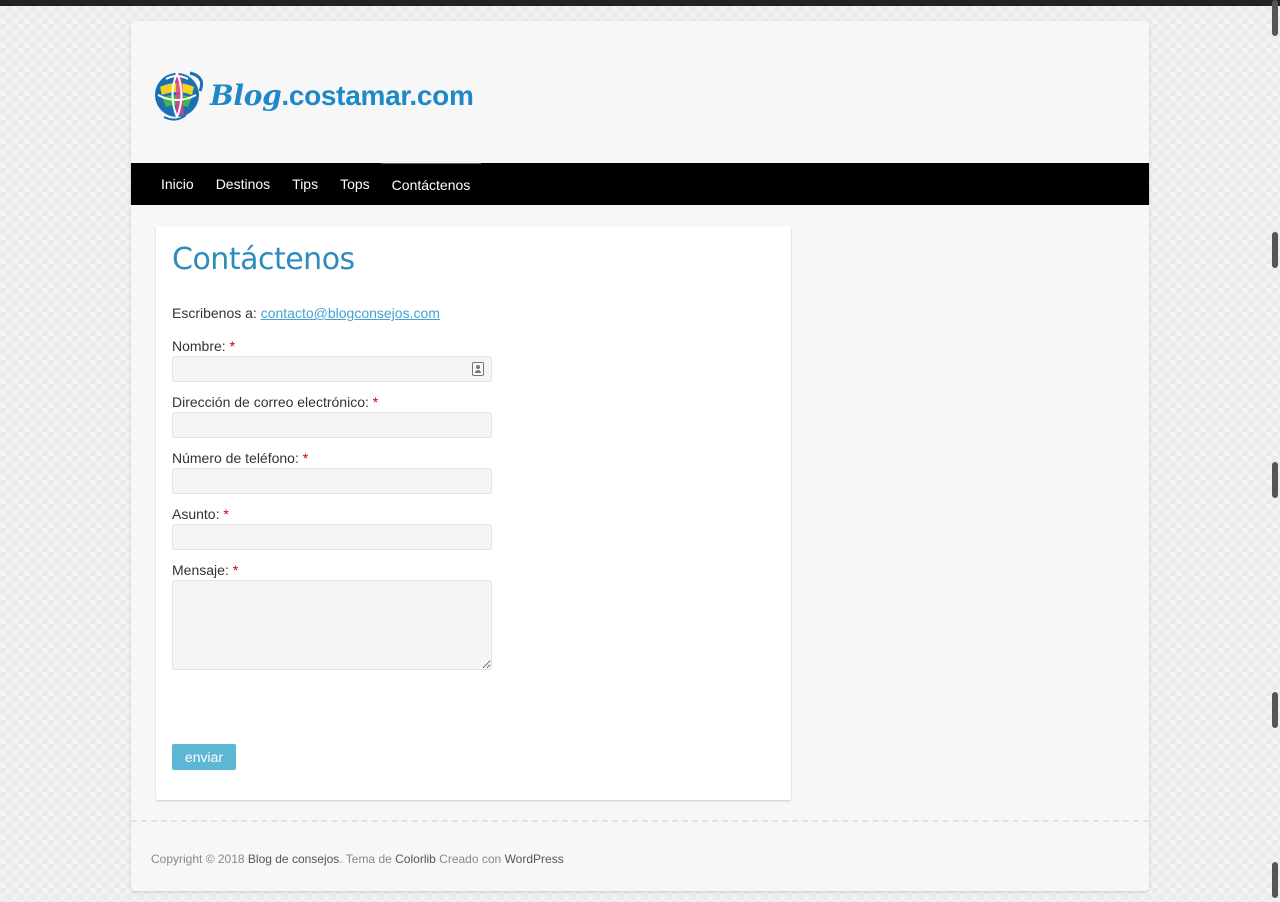 The image size is (1280, 902). I want to click on logo-domain-text: .costamar.com, so click(377, 95).